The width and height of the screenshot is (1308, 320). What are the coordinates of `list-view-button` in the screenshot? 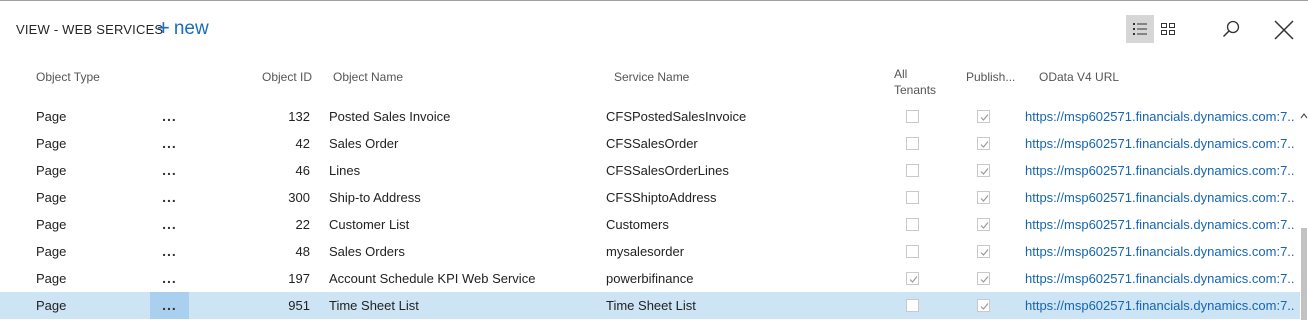 It's located at (1140, 29).